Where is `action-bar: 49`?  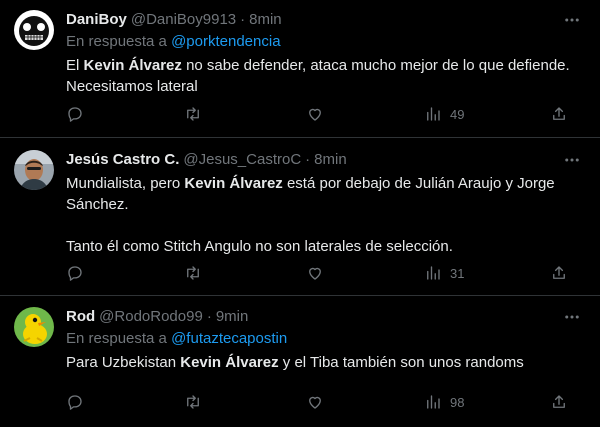 action-bar: 49 is located at coordinates (326, 114).